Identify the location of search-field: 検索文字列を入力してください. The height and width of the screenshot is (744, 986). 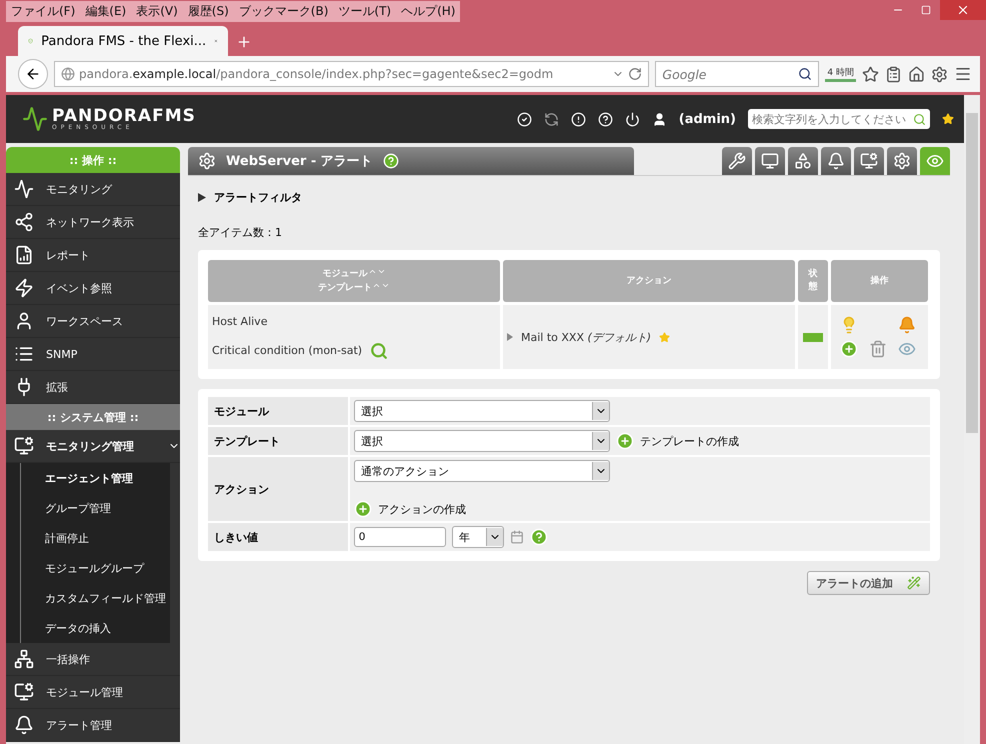
(839, 119).